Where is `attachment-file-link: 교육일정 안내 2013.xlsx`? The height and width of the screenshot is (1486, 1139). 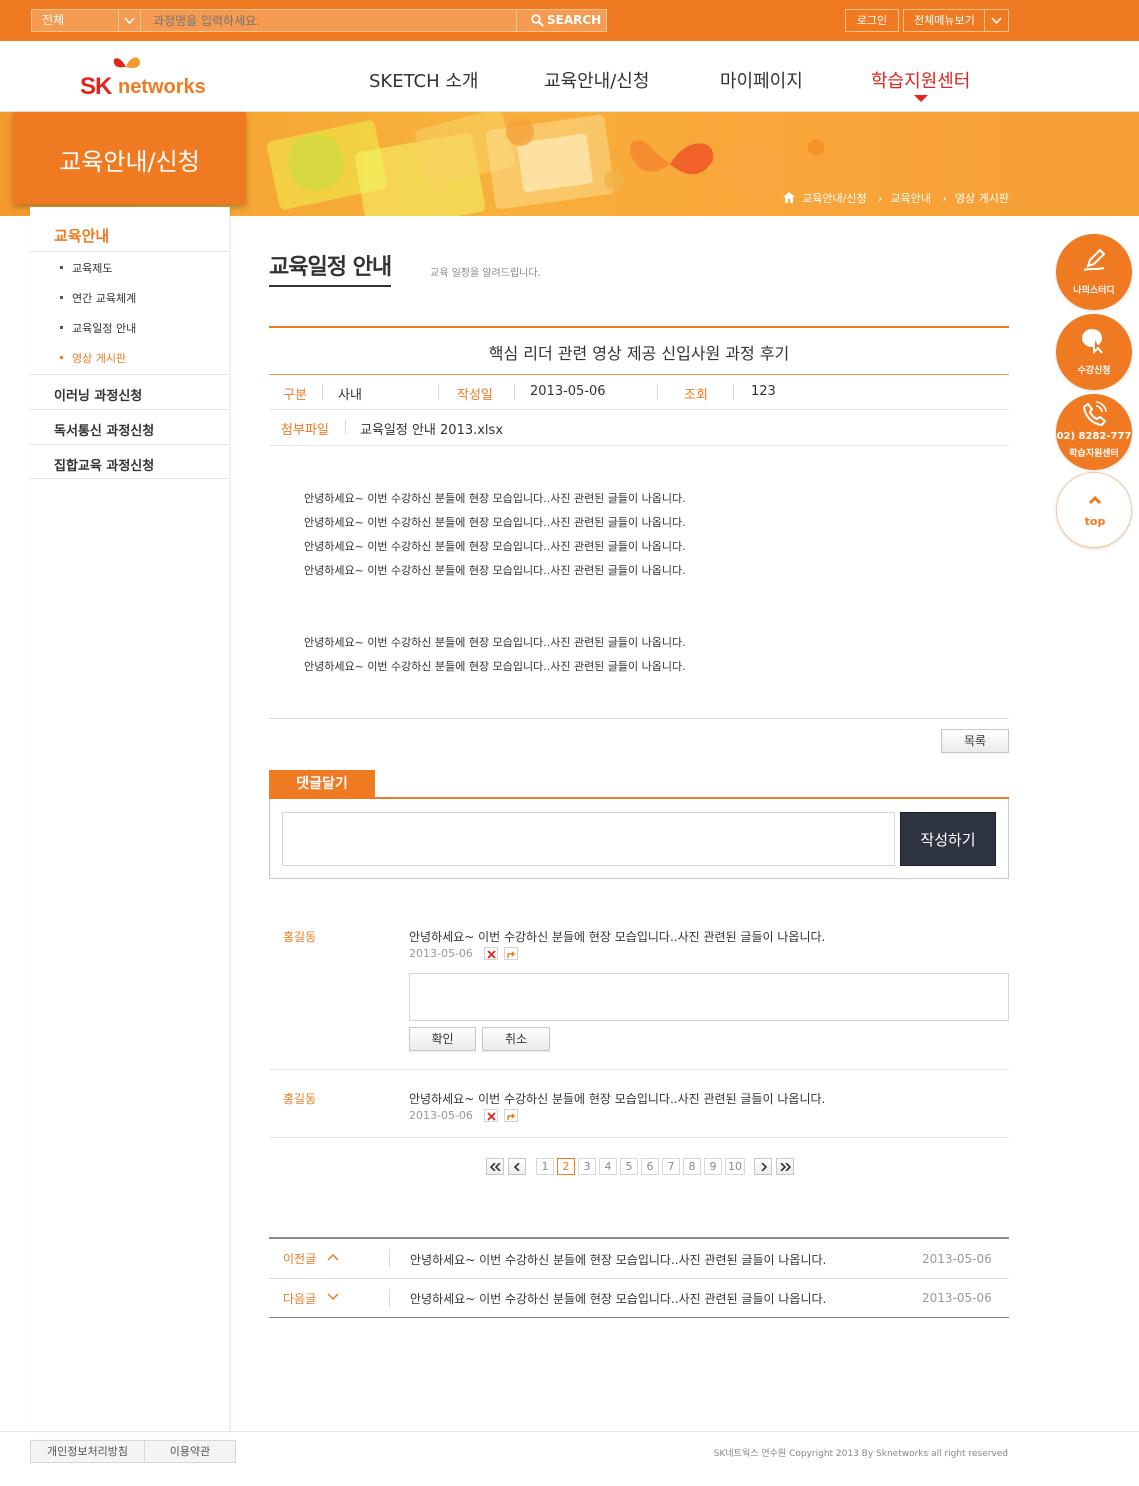
attachment-file-link: 교육일정 안내 2013.xlsx is located at coordinates (431, 428).